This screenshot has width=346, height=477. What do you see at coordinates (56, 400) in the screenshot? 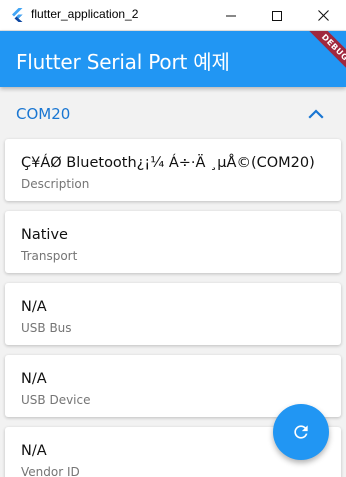
I see `detail-label: USB Device` at bounding box center [56, 400].